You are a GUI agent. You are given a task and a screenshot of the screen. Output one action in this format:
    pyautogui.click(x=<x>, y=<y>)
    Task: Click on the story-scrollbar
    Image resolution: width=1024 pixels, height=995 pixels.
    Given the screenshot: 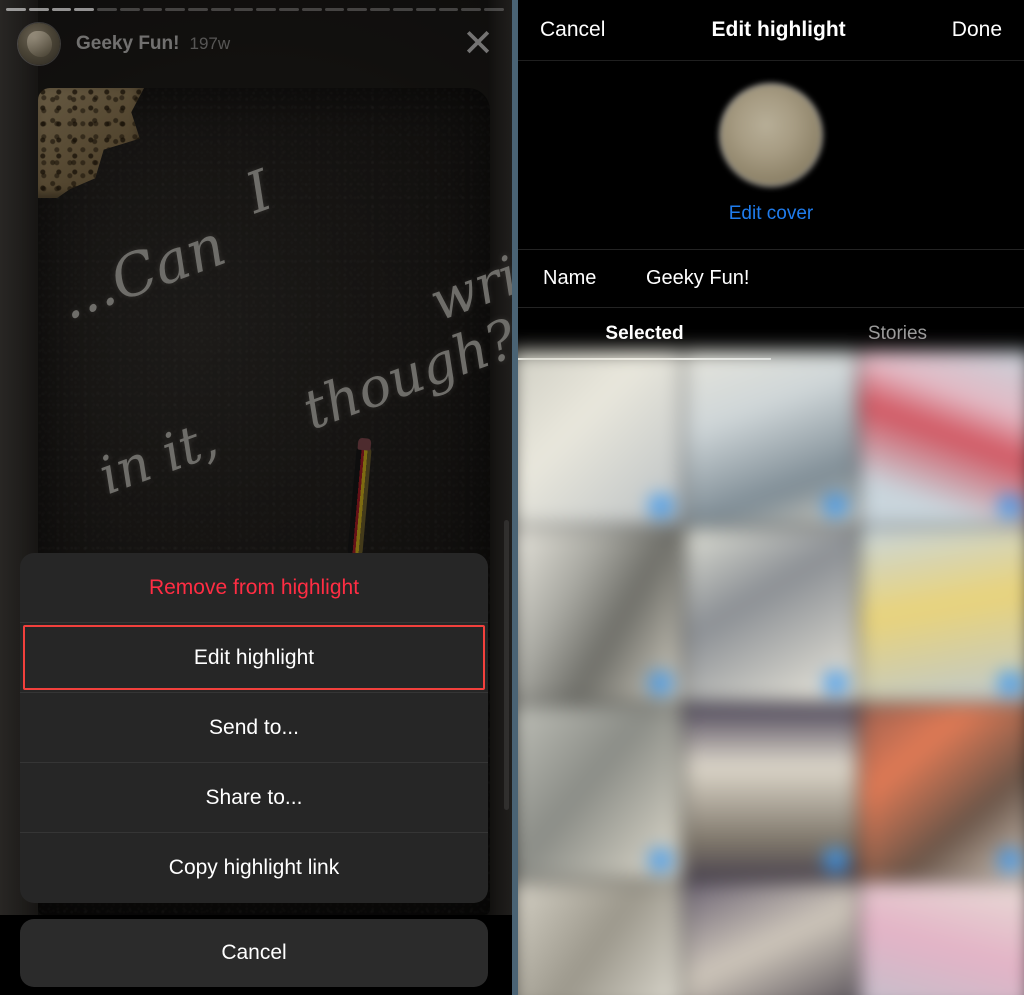 What is the action you would take?
    pyautogui.click(x=506, y=665)
    